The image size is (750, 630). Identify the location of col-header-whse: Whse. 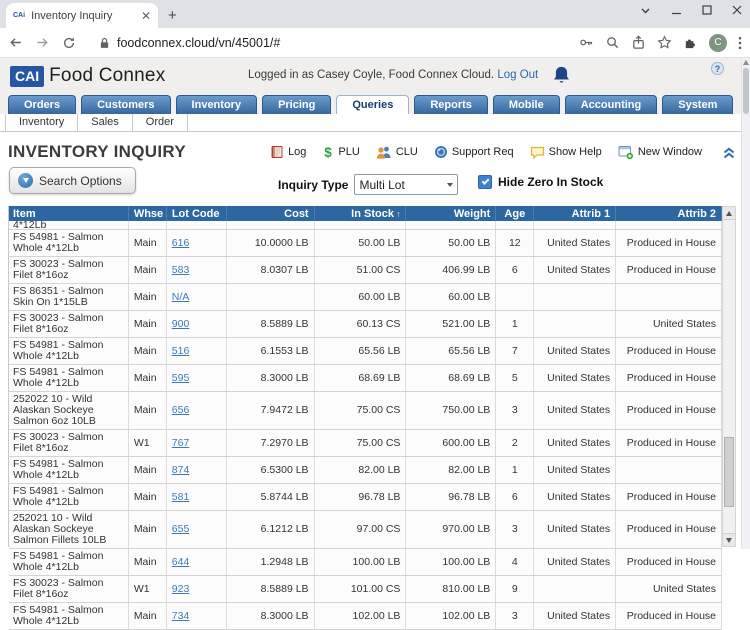
(148, 213).